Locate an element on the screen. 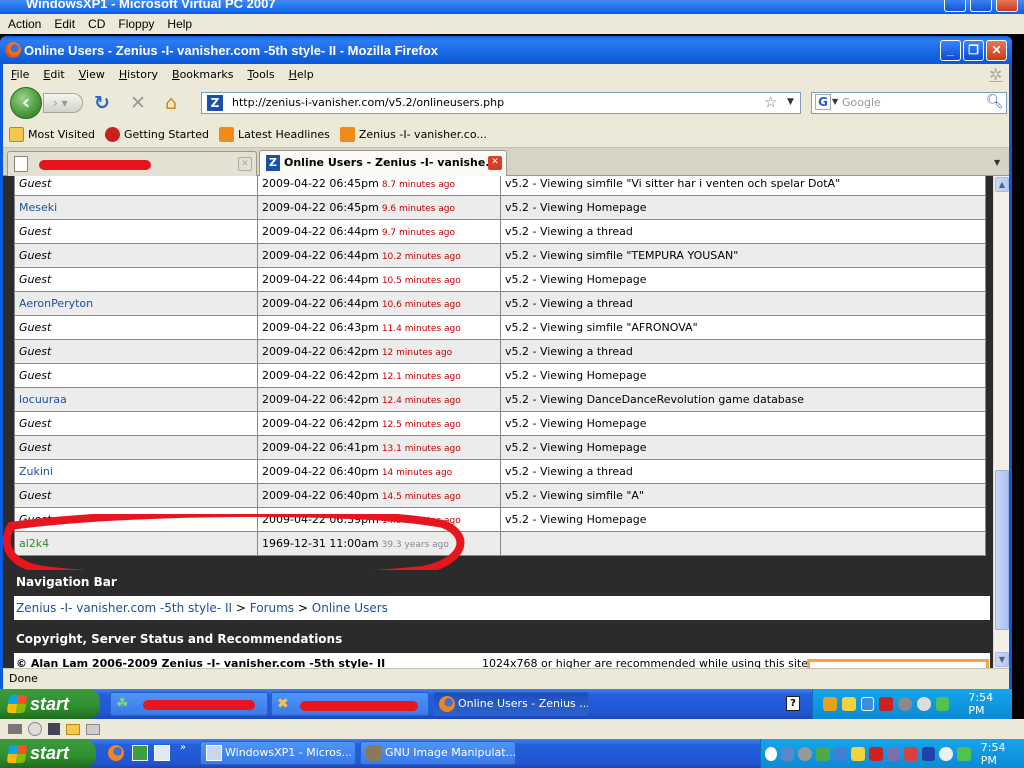 The image size is (1024, 768). cd-icon is located at coordinates (35, 729).